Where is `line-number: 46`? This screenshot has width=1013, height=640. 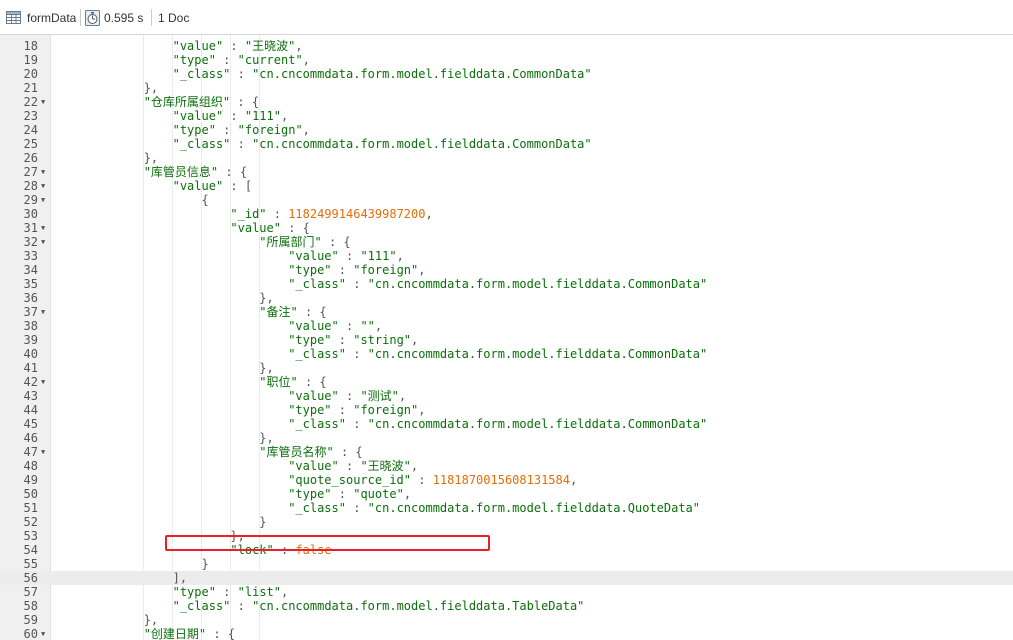
line-number: 46 is located at coordinates (30, 438).